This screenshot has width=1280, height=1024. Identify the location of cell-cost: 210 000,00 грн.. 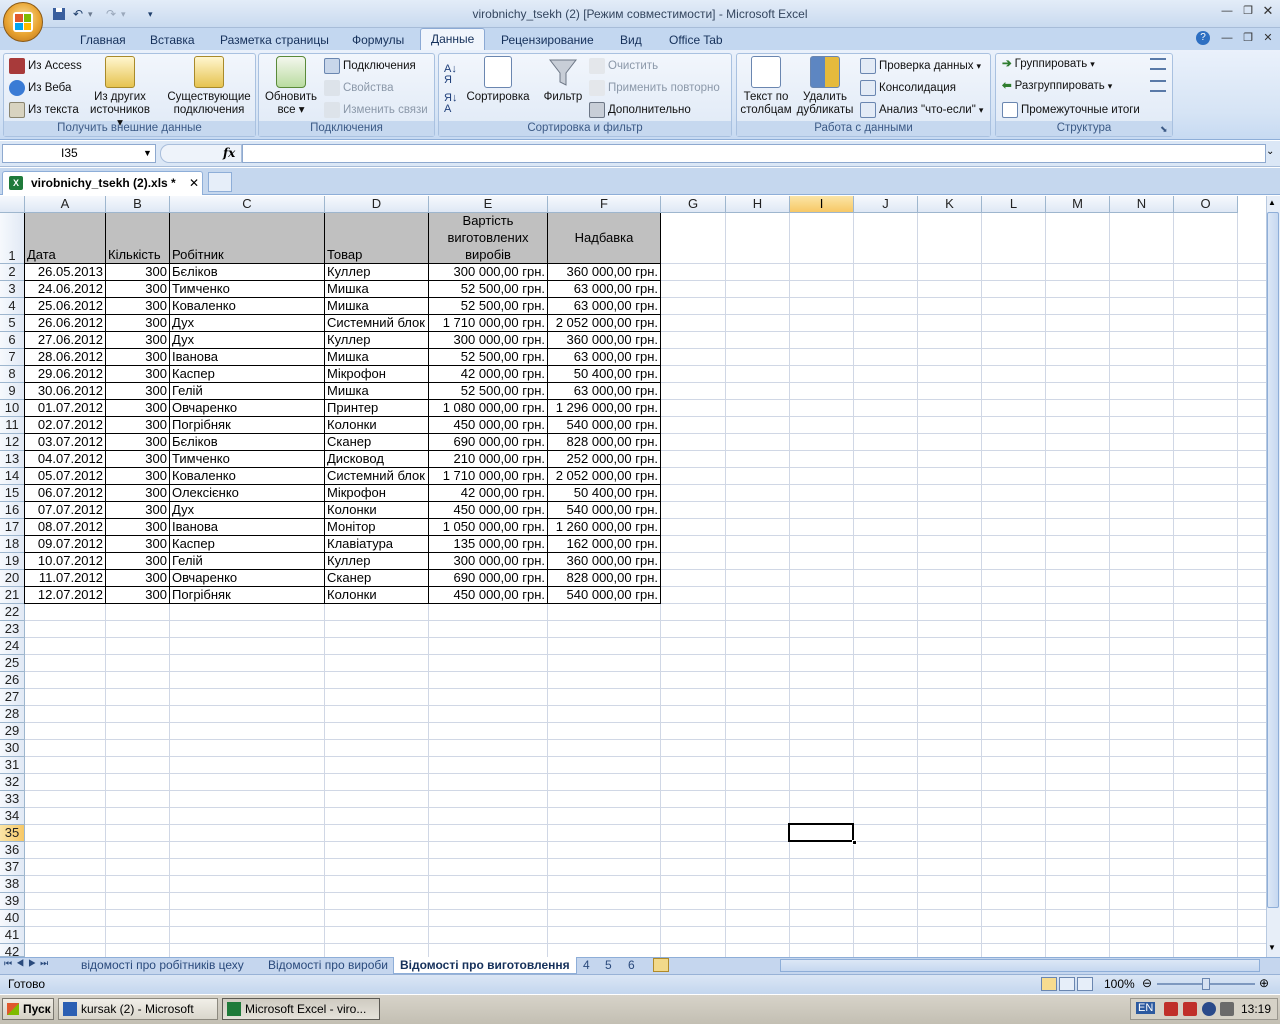
(488, 459).